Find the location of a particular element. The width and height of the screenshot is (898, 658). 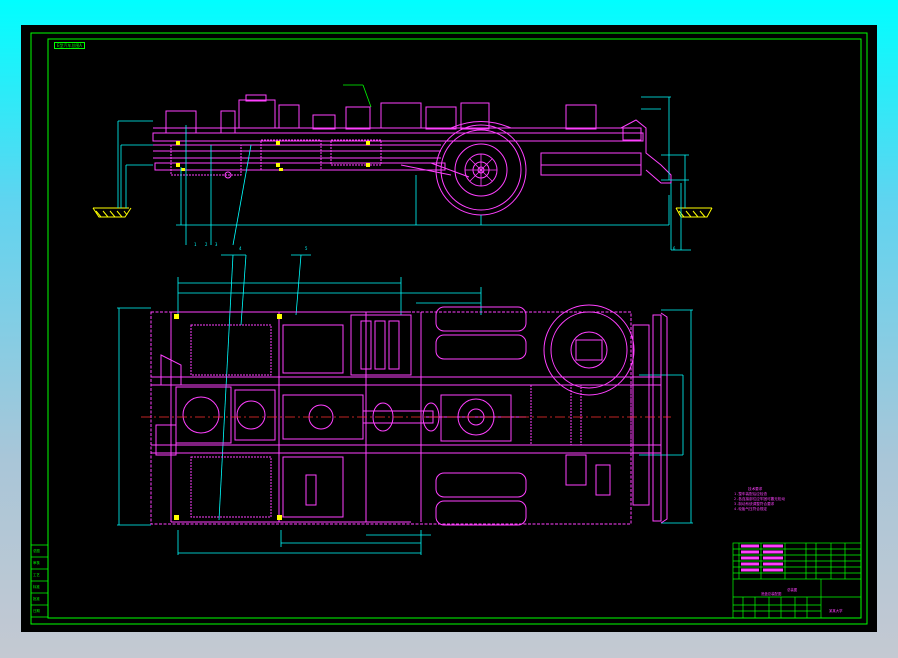

title-block-sheet-label: 总装图 is located at coordinates (792, 590).